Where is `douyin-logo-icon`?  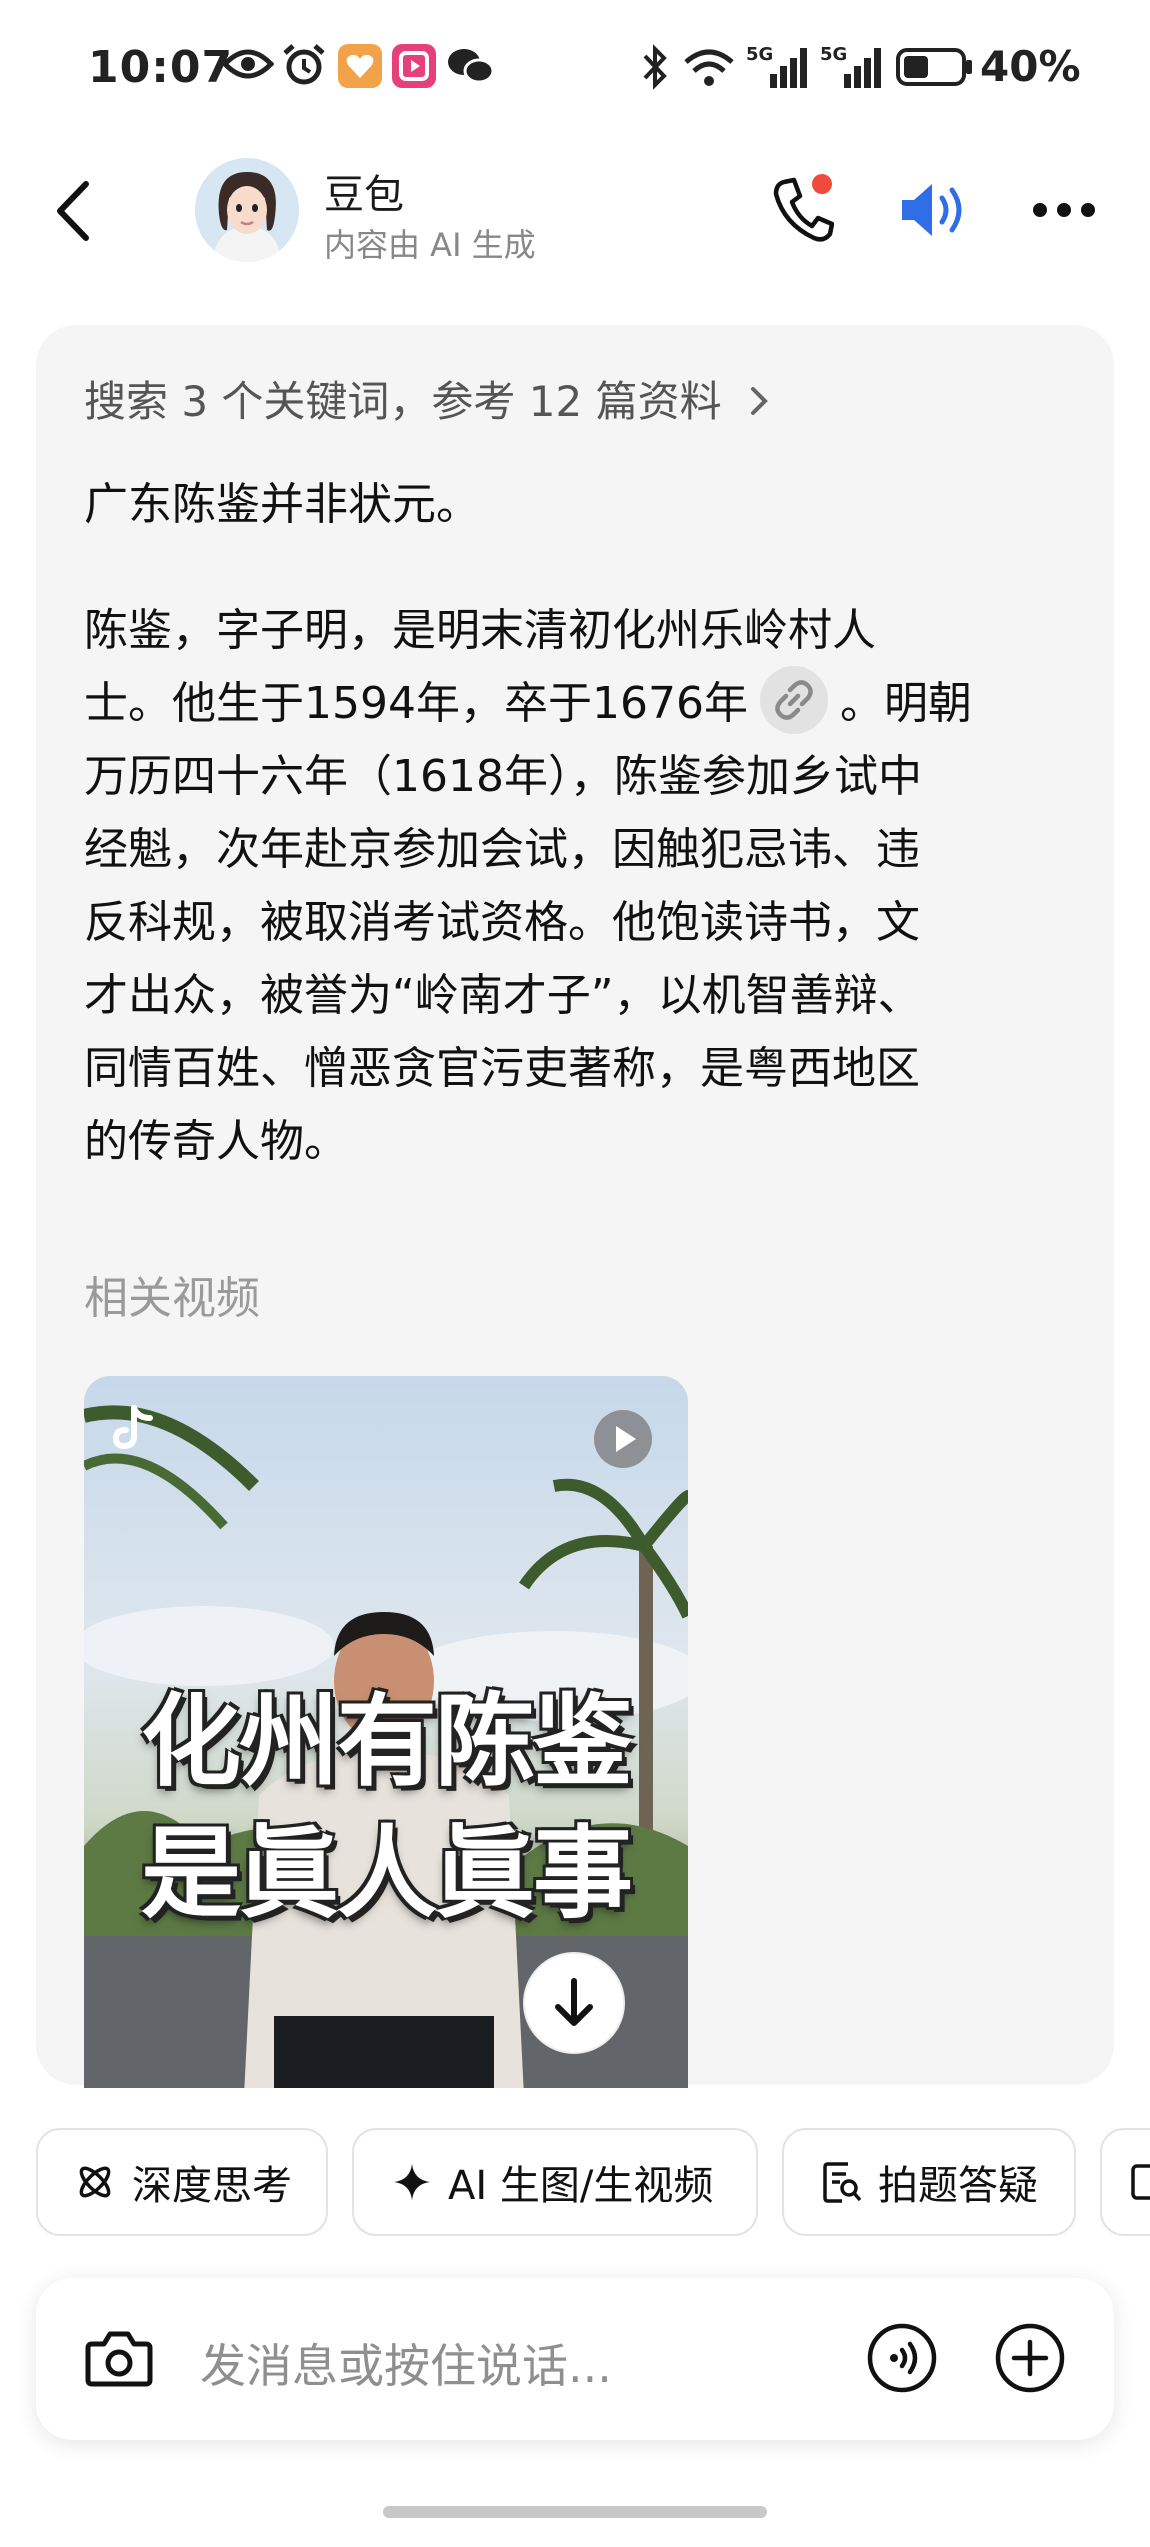 douyin-logo-icon is located at coordinates (132, 1427).